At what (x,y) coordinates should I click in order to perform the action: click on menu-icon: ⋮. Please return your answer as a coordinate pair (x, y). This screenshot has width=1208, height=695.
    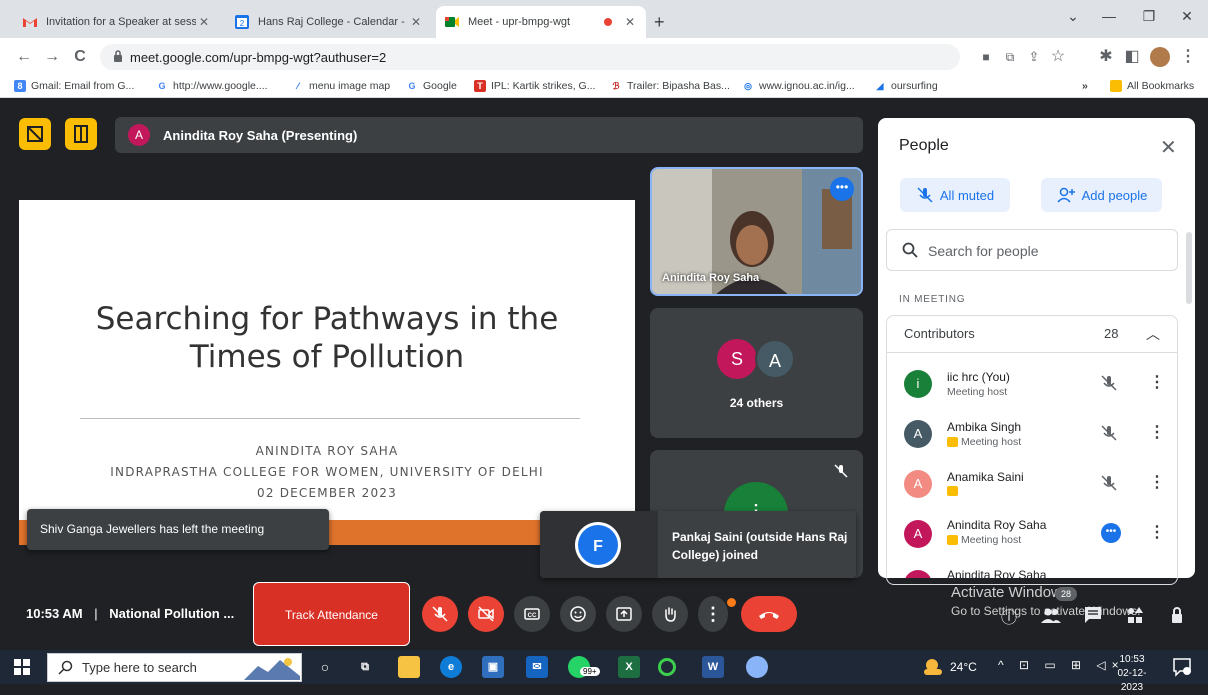
    Looking at the image, I should click on (1188, 57).